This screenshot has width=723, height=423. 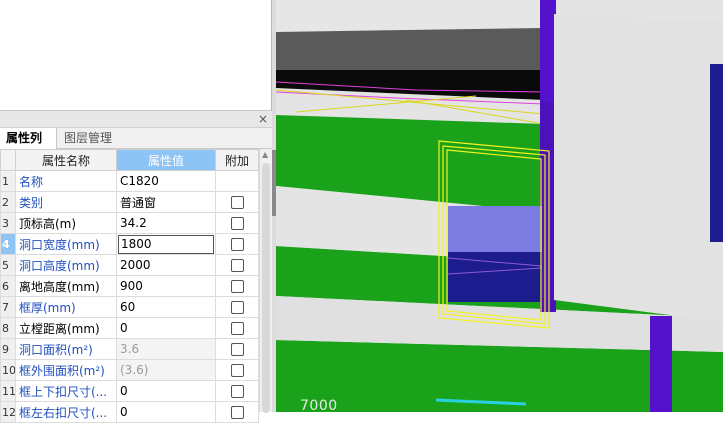 I want to click on table-row: 5 洞口高度(mm) 2000, so click(x=129, y=265).